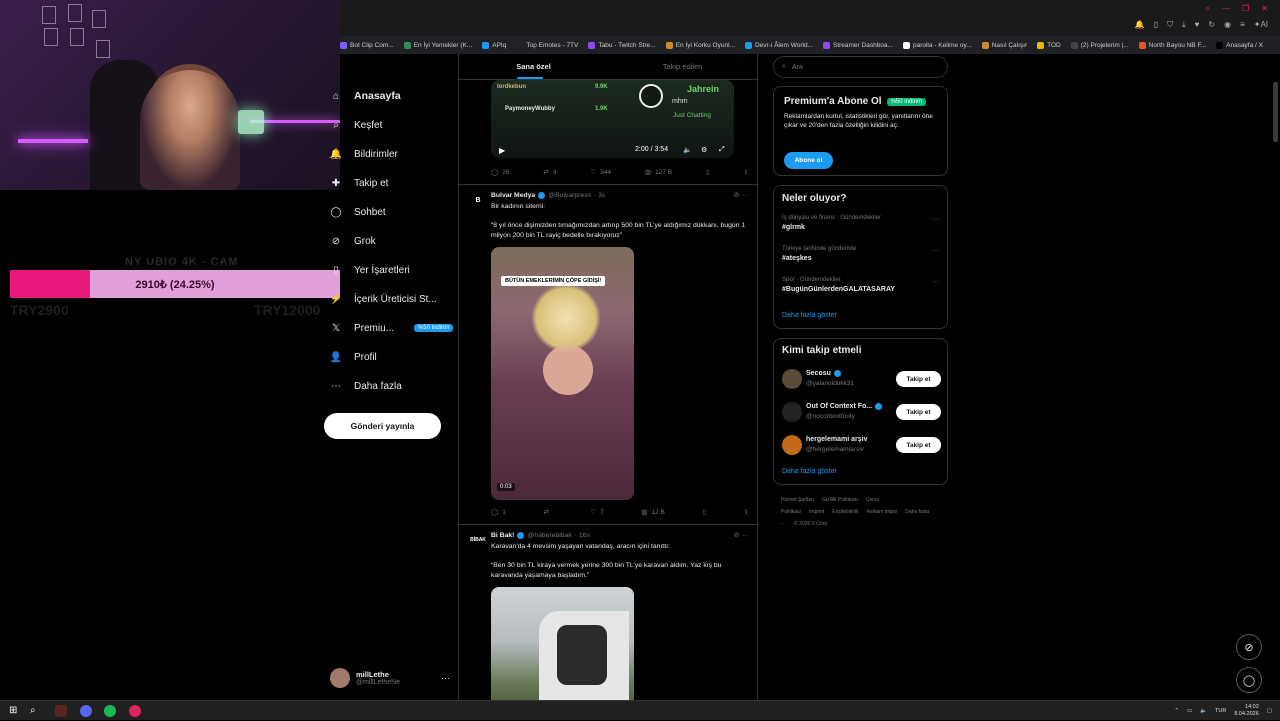  What do you see at coordinates (392, 328) in the screenshot?
I see `sidebar-item-x-logo: 𝕏 Premiu... %50 indirim` at bounding box center [392, 328].